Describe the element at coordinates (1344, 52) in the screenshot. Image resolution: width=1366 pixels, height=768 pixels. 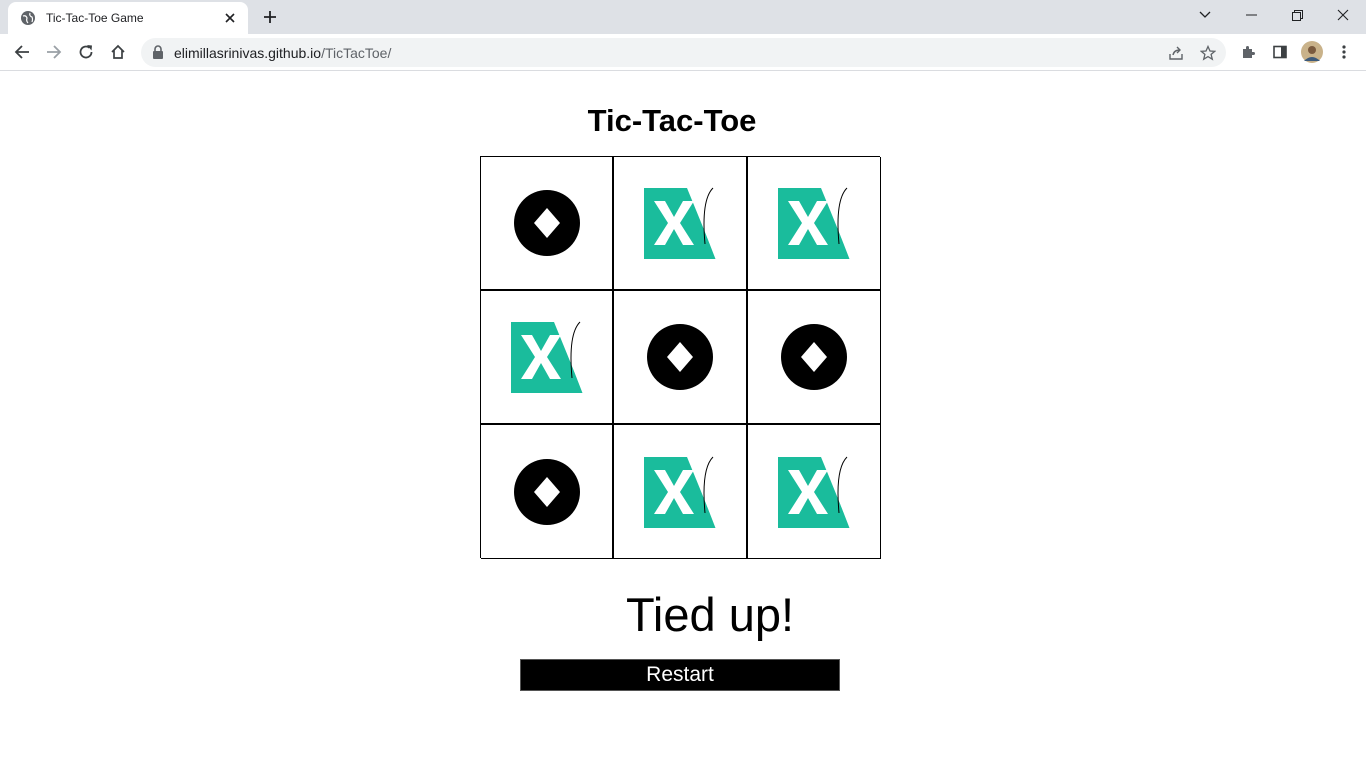
I see `menu-kebab-icon` at that location.